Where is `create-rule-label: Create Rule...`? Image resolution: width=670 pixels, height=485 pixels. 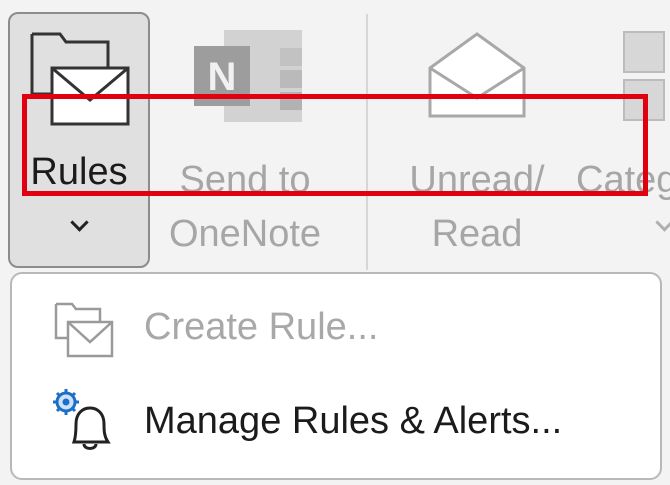 create-rule-label: Create Rule... is located at coordinates (261, 327).